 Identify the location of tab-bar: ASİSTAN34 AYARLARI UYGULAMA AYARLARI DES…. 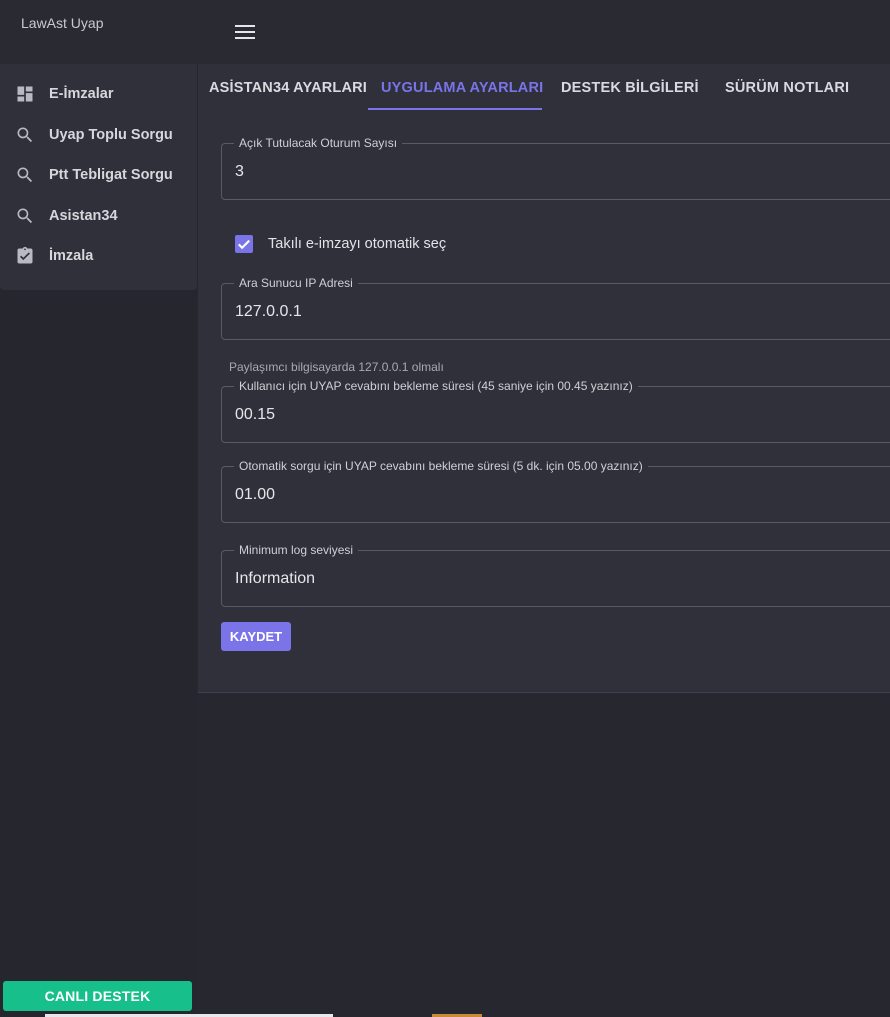
(544, 87).